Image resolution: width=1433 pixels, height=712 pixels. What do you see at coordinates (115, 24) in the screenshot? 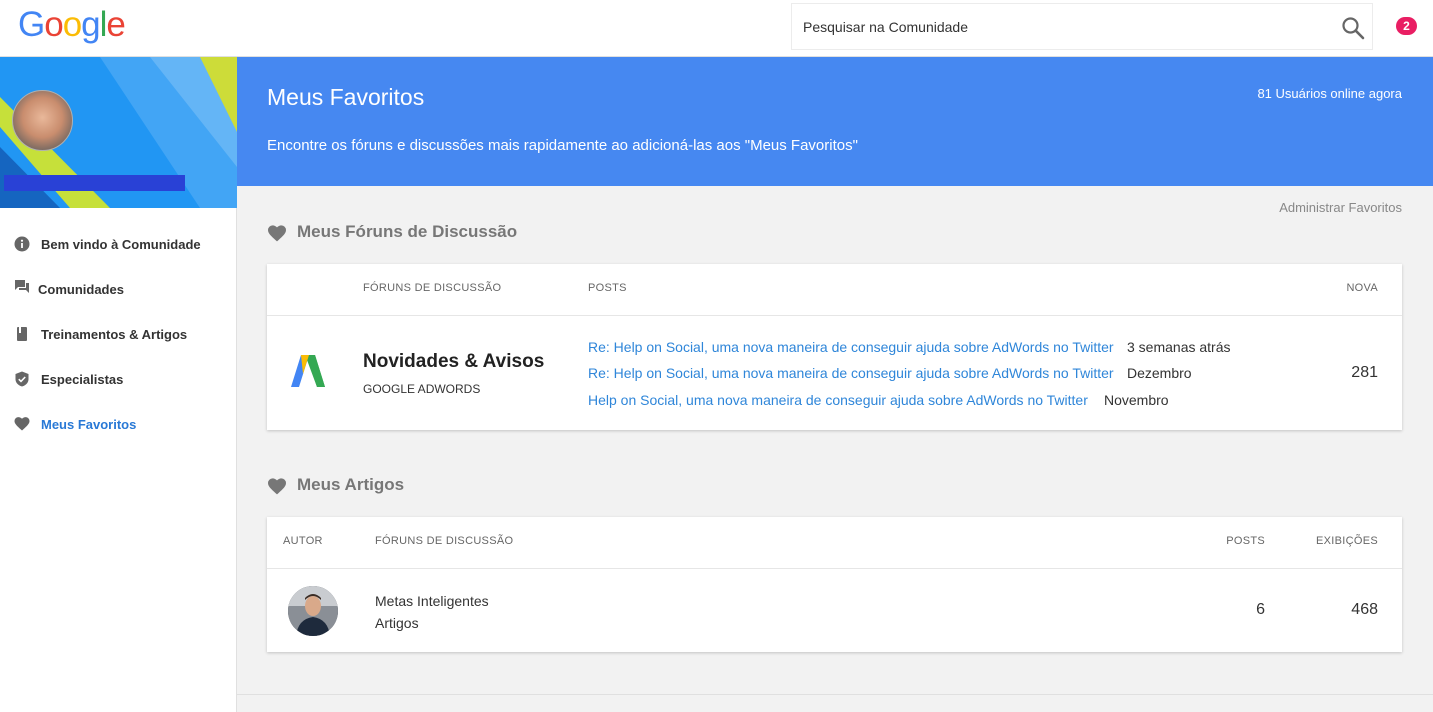
I see `logo-letter: e` at bounding box center [115, 24].